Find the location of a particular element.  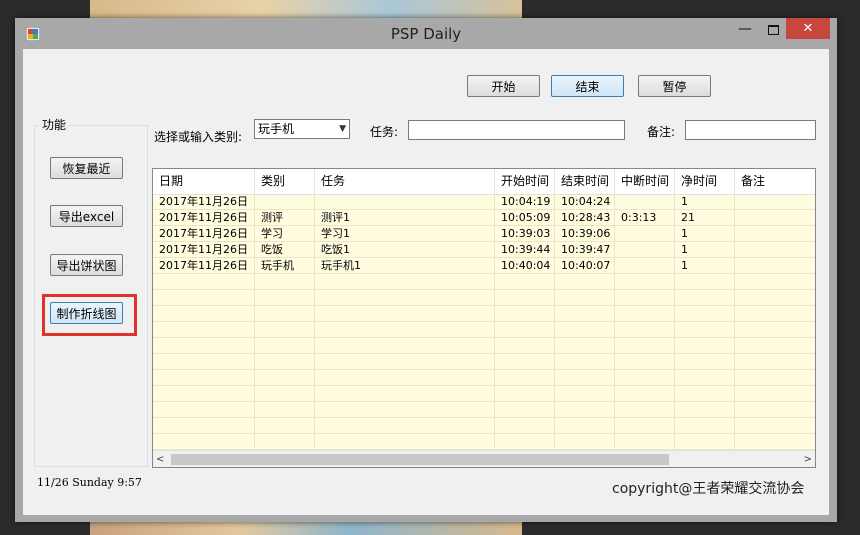

cell-task: 测评1 is located at coordinates (405, 218).